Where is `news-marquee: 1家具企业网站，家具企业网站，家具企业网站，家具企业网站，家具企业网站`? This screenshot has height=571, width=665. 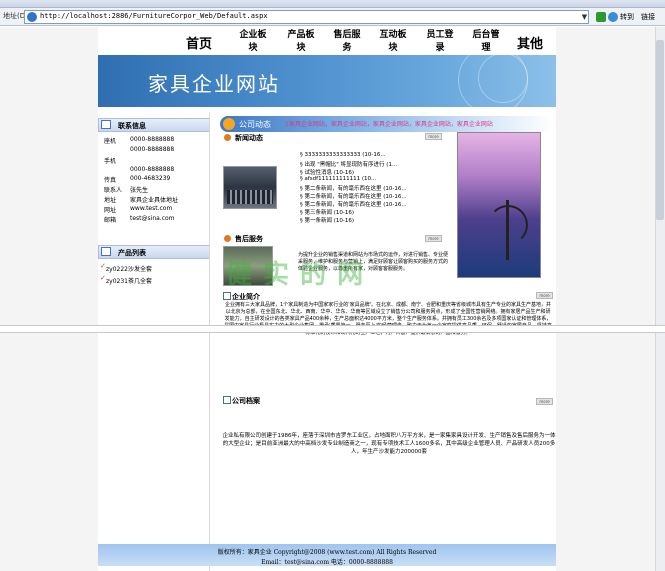
news-marquee: 1家具企业网站，家具企业网站，家具企业网站，家具企业网站，家具企业网站 is located at coordinates (389, 123).